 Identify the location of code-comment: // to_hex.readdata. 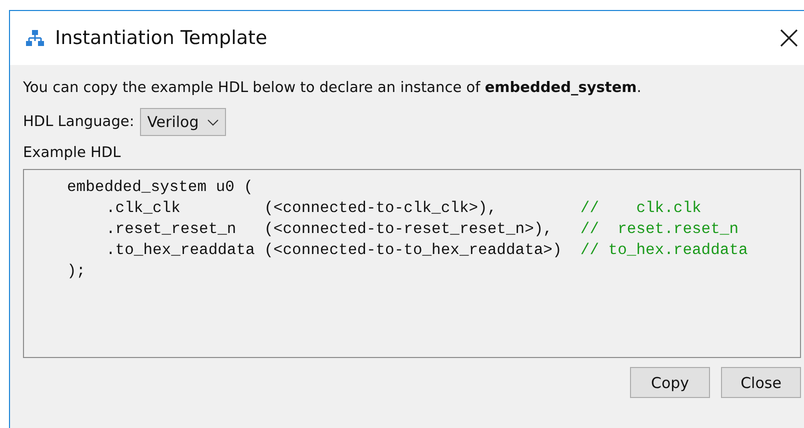
(664, 250).